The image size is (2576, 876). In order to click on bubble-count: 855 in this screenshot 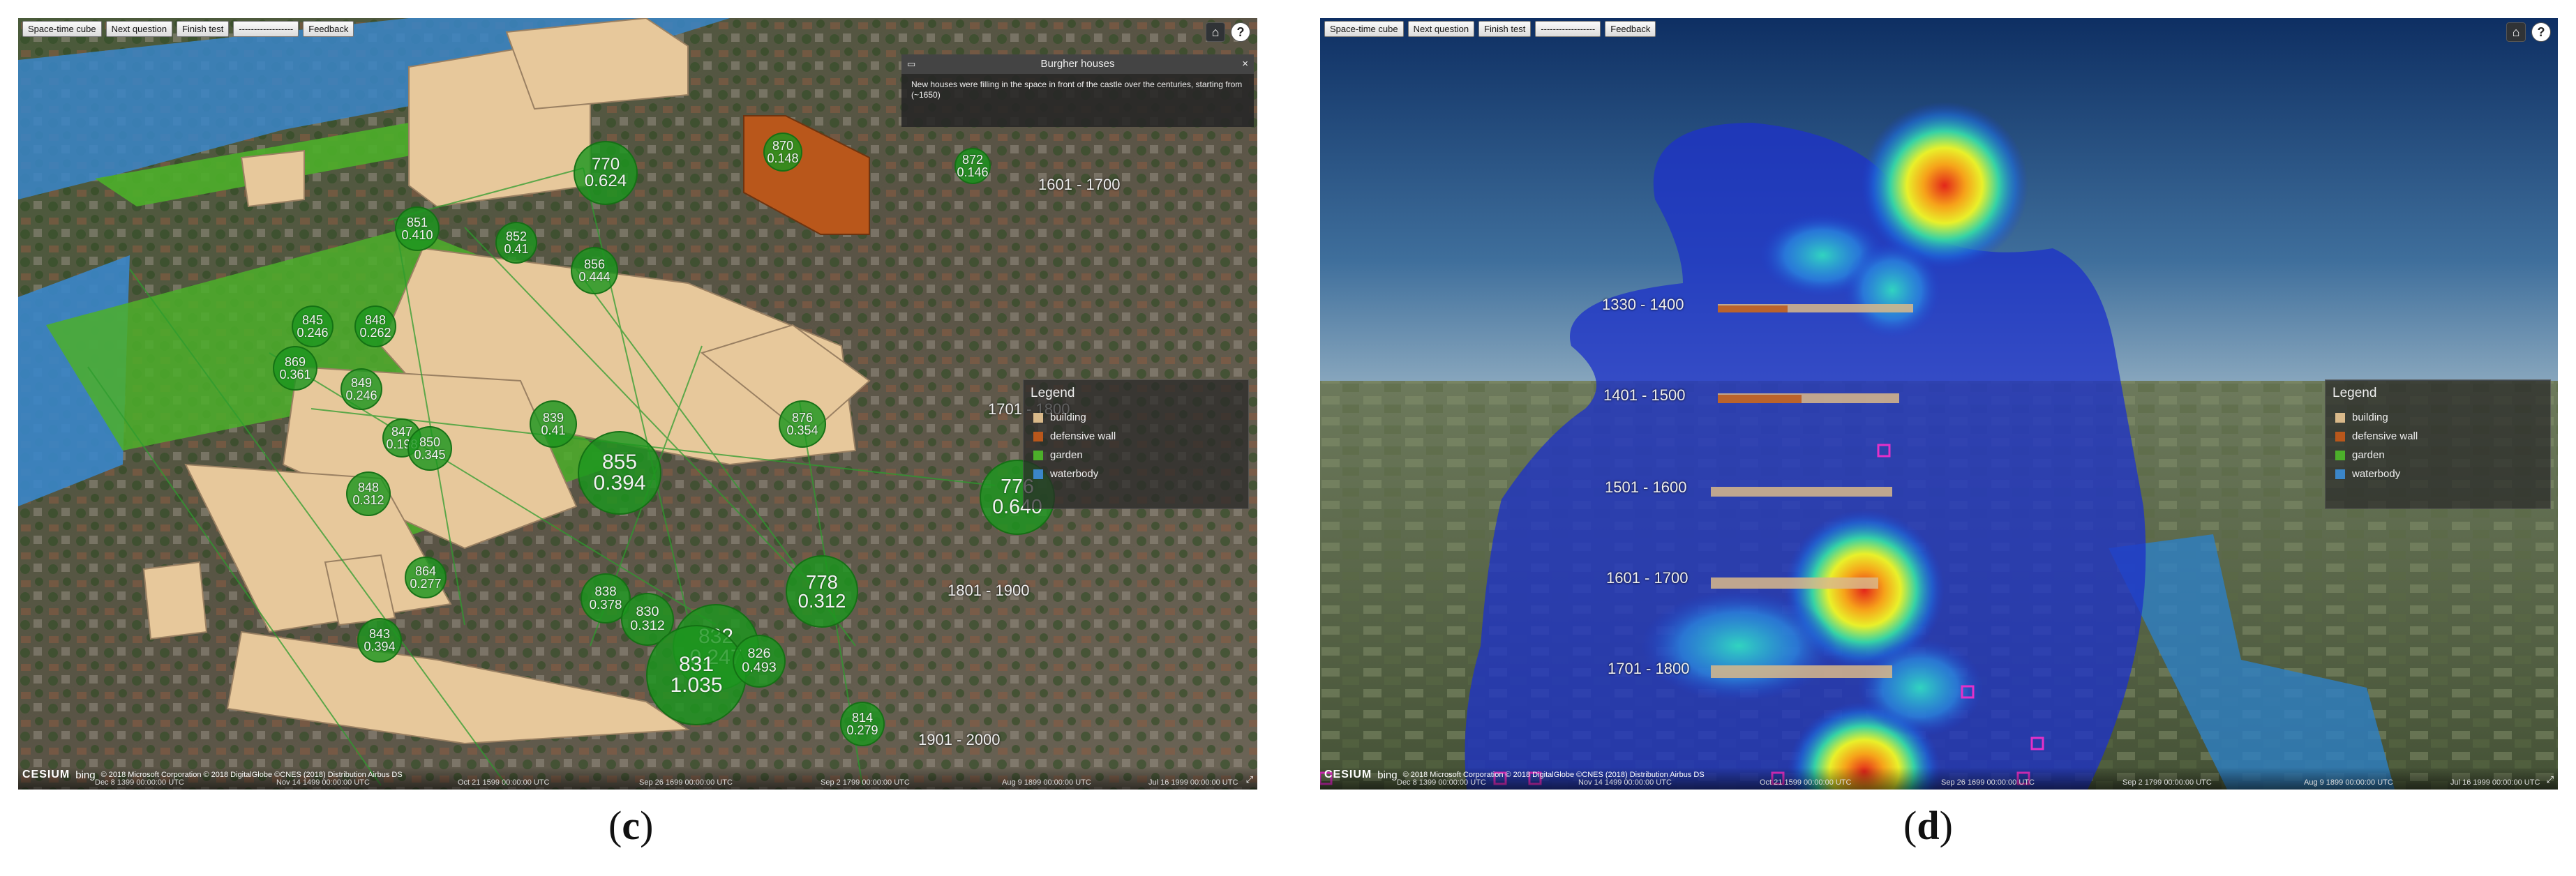, I will do `click(619, 462)`.